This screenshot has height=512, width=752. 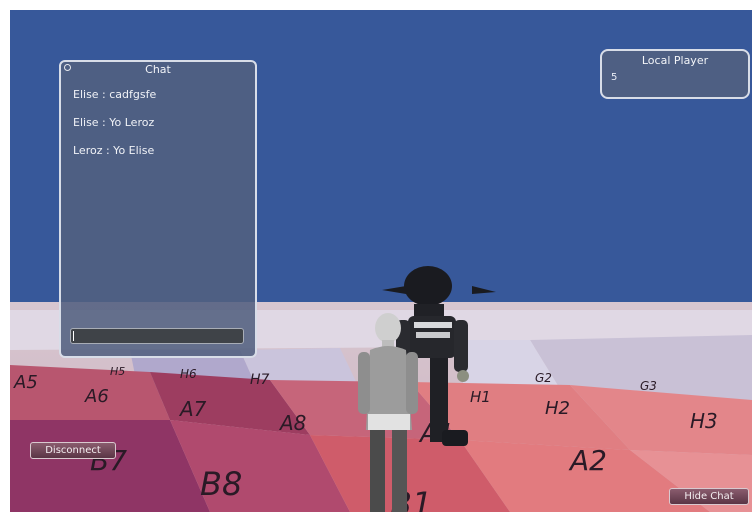 What do you see at coordinates (614, 77) in the screenshot?
I see `local-player-value: 5` at bounding box center [614, 77].